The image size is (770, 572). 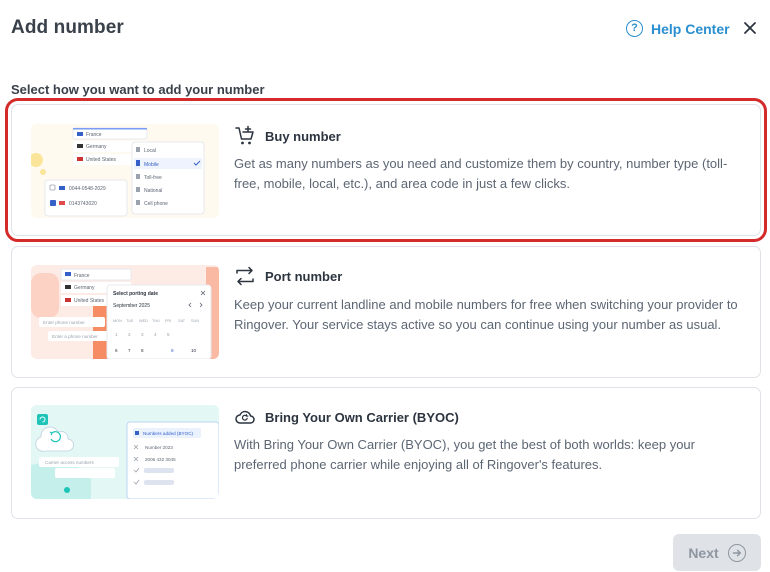 I want to click on next-button-label: Next, so click(x=703, y=552).